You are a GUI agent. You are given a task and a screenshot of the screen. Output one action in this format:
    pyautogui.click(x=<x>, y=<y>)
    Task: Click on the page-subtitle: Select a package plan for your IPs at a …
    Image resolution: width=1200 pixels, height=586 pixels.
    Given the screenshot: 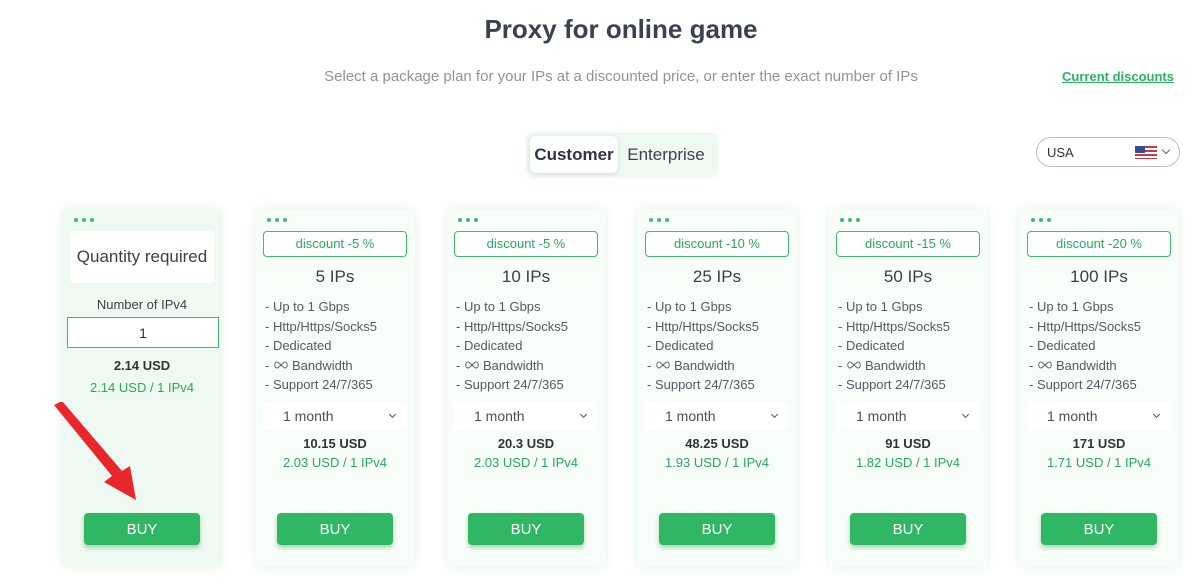 What is the action you would take?
    pyautogui.click(x=621, y=76)
    